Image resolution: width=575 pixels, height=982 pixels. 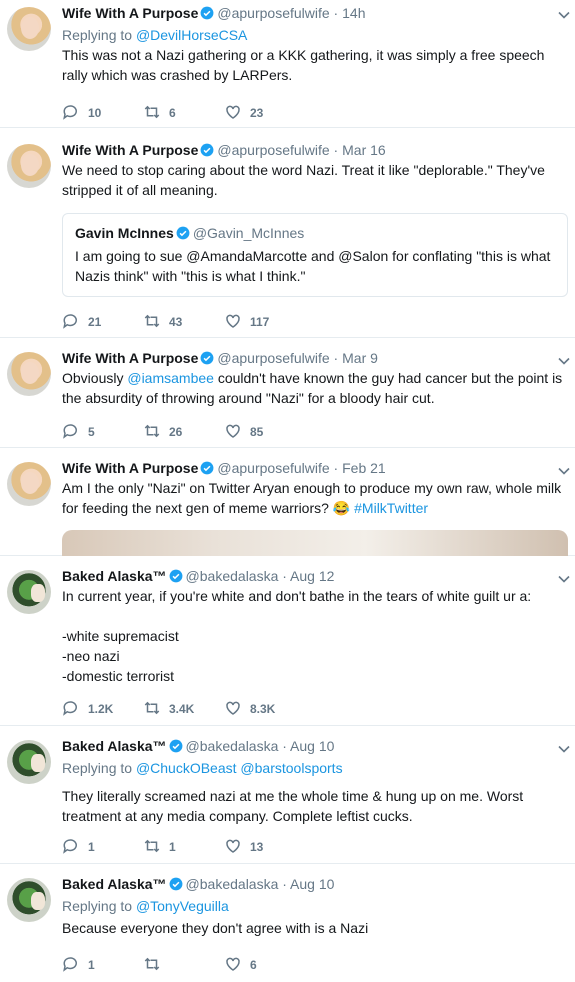 What do you see at coordinates (212, 709) in the screenshot?
I see `tweet-actions: 1.2K 3.4K 8.3K` at bounding box center [212, 709].